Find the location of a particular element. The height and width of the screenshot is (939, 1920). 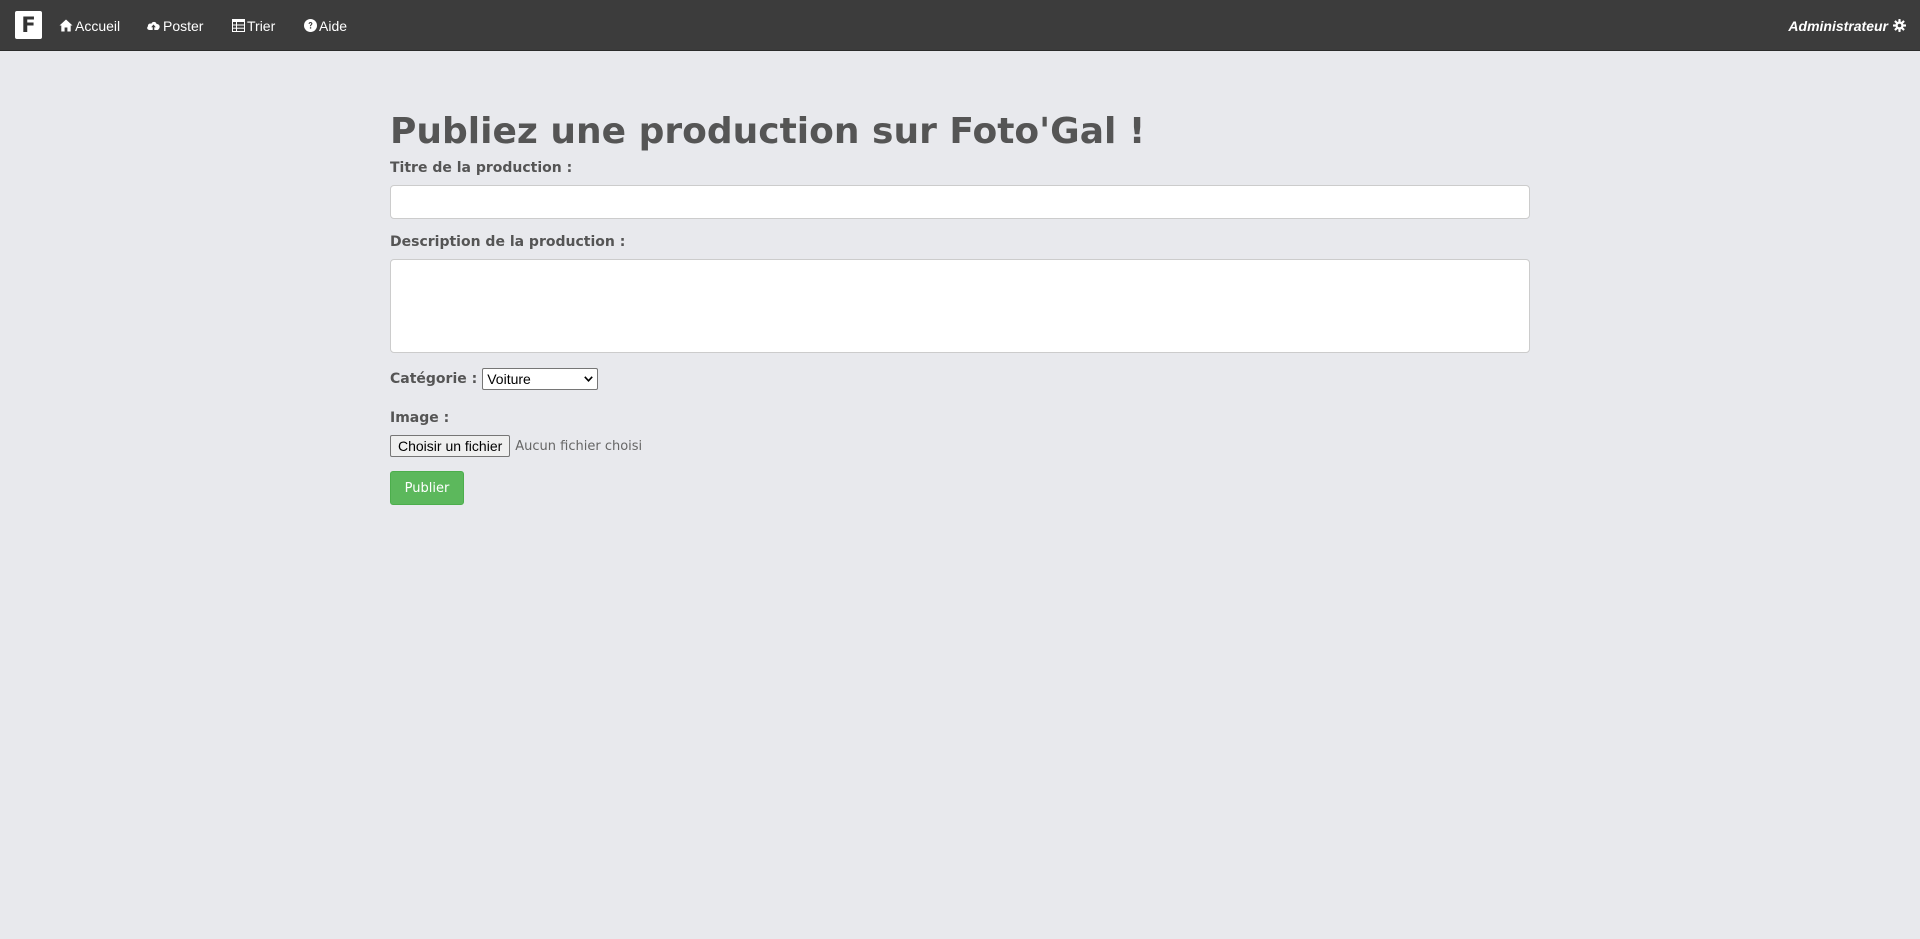

home-icon is located at coordinates (67, 25).